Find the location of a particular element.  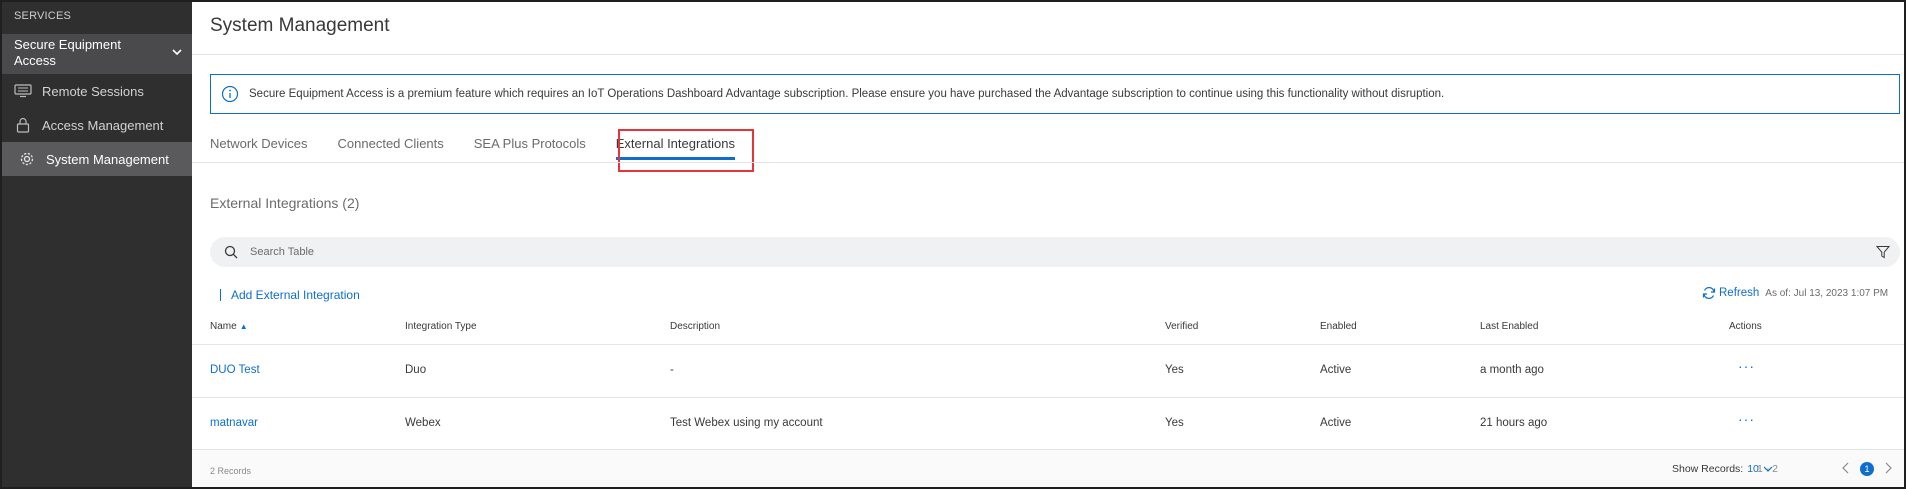

column-header-integration-type: Integration Type is located at coordinates (441, 326).